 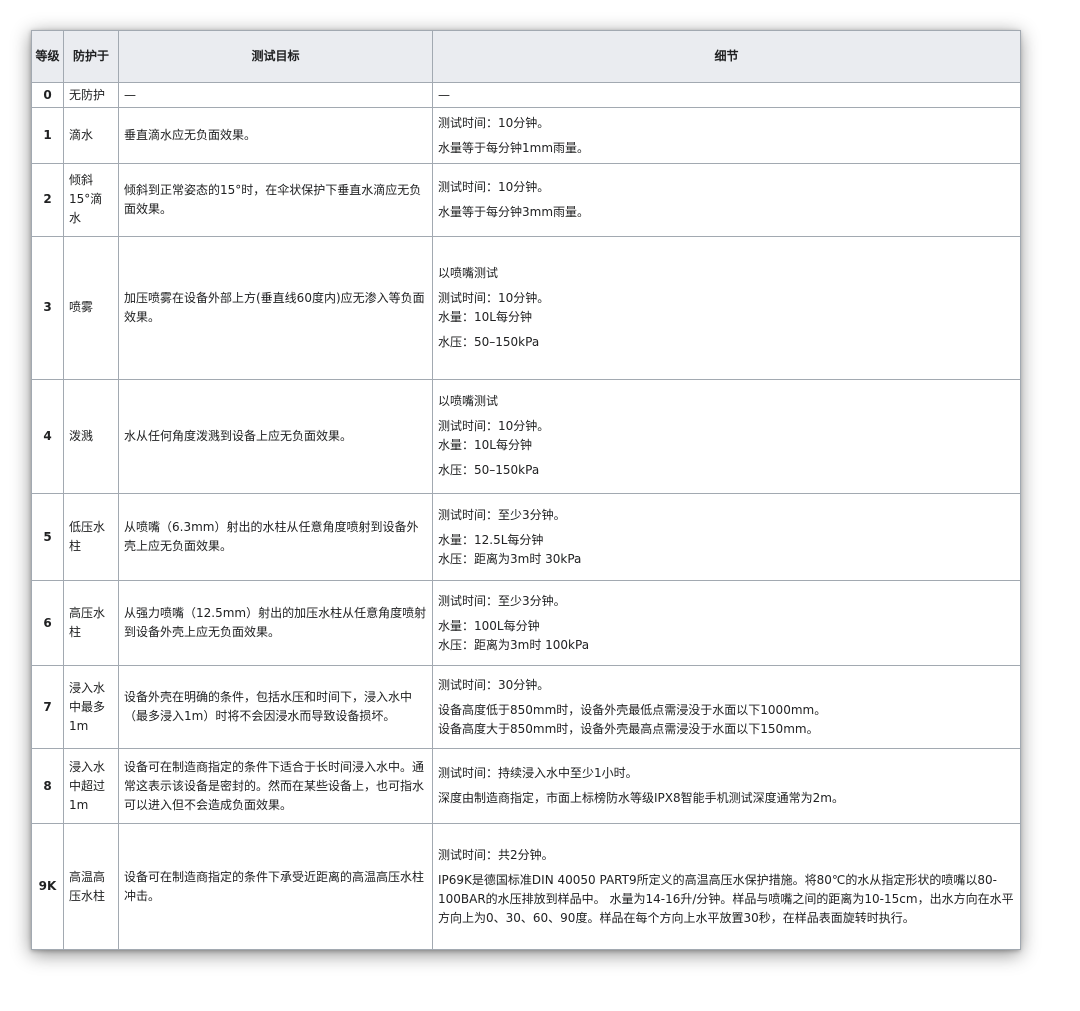 What do you see at coordinates (275, 136) in the screenshot?
I see `cell-test-goal: 垂直滴水应无负面效果。` at bounding box center [275, 136].